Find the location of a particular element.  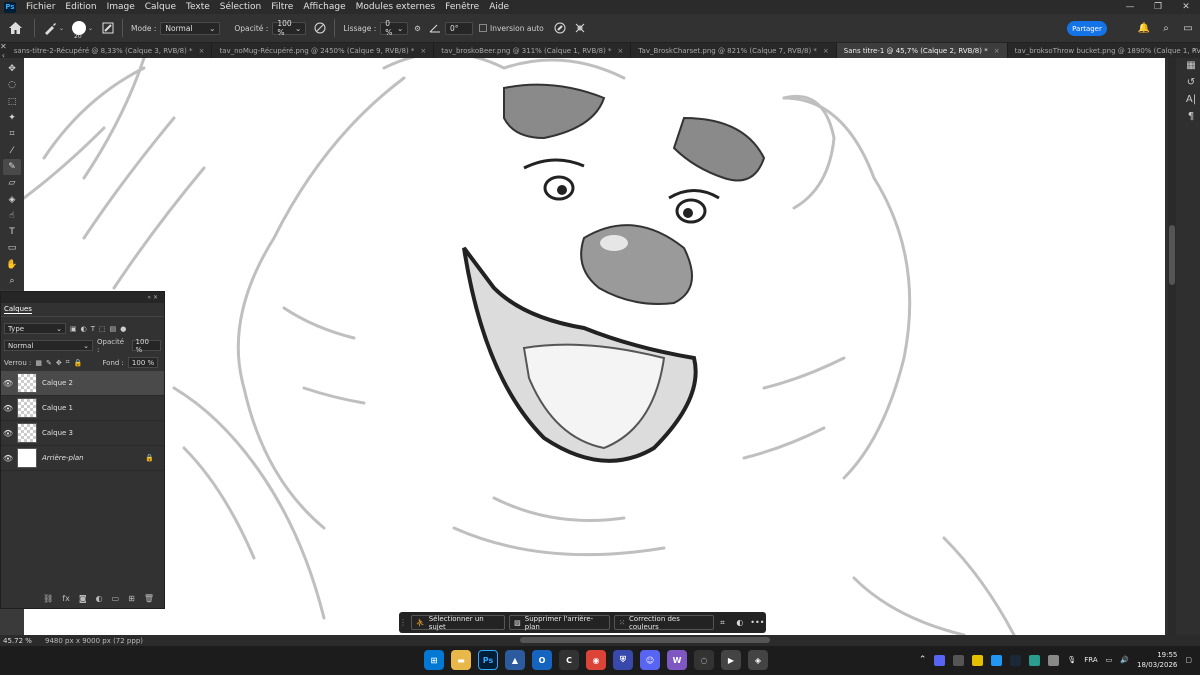

sync-app-icon: ◌ is located at coordinates (704, 660).